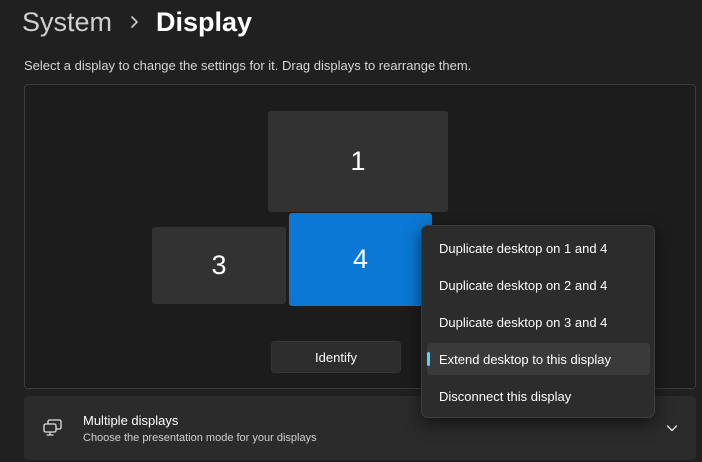 This screenshot has width=702, height=462. Describe the element at coordinates (336, 357) in the screenshot. I see `identify-button: Identify` at that location.